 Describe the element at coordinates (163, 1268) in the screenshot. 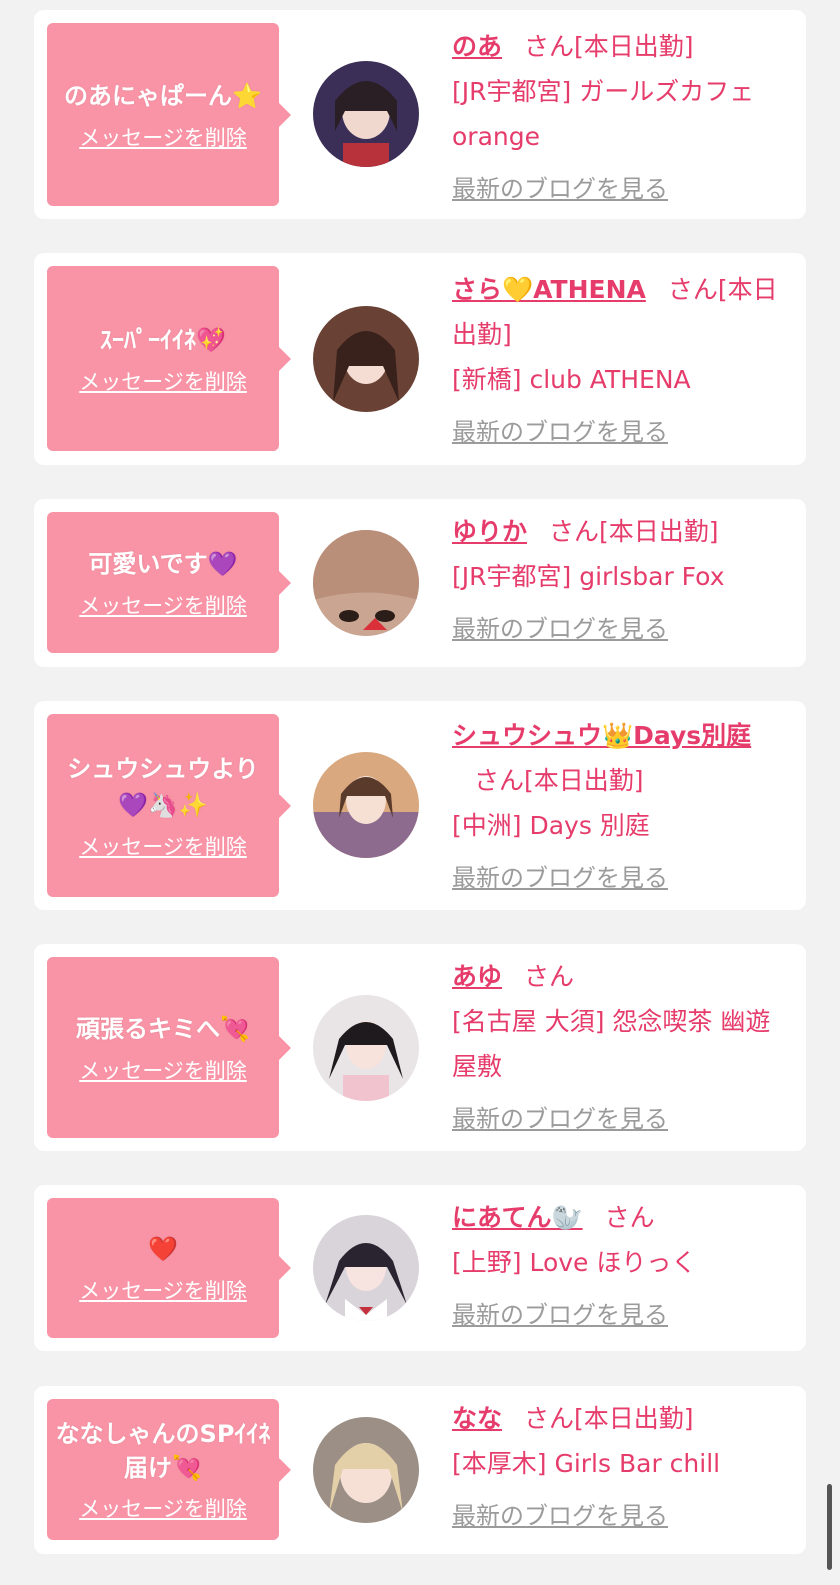

I see `message-bubble: ❤️ メッセージを削除` at that location.